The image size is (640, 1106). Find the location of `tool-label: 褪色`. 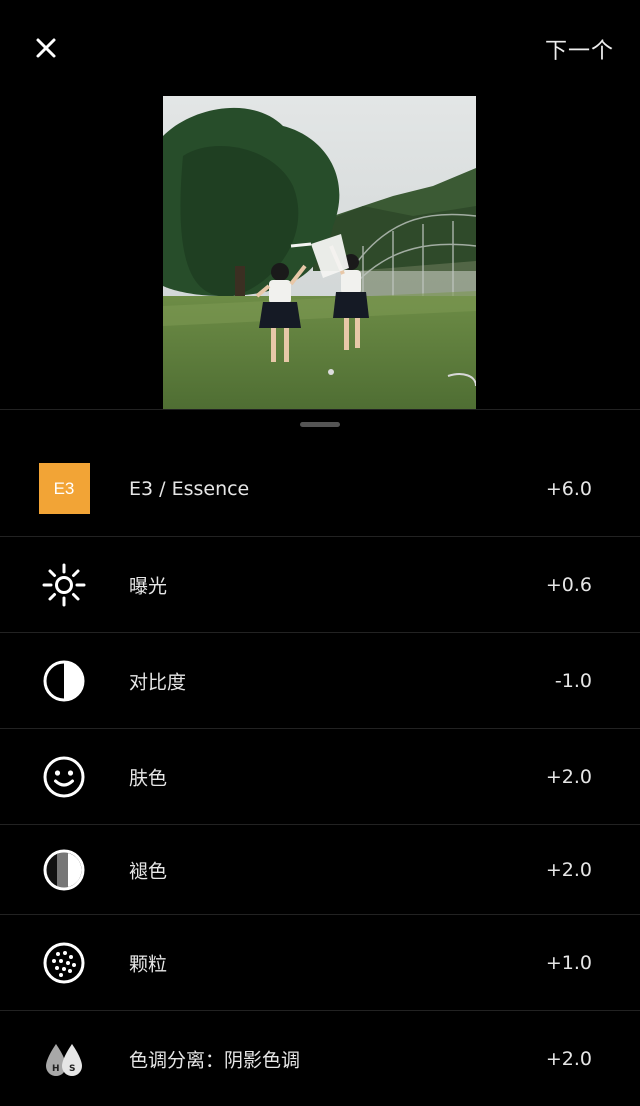

tool-label: 褪色 is located at coordinates (148, 871).